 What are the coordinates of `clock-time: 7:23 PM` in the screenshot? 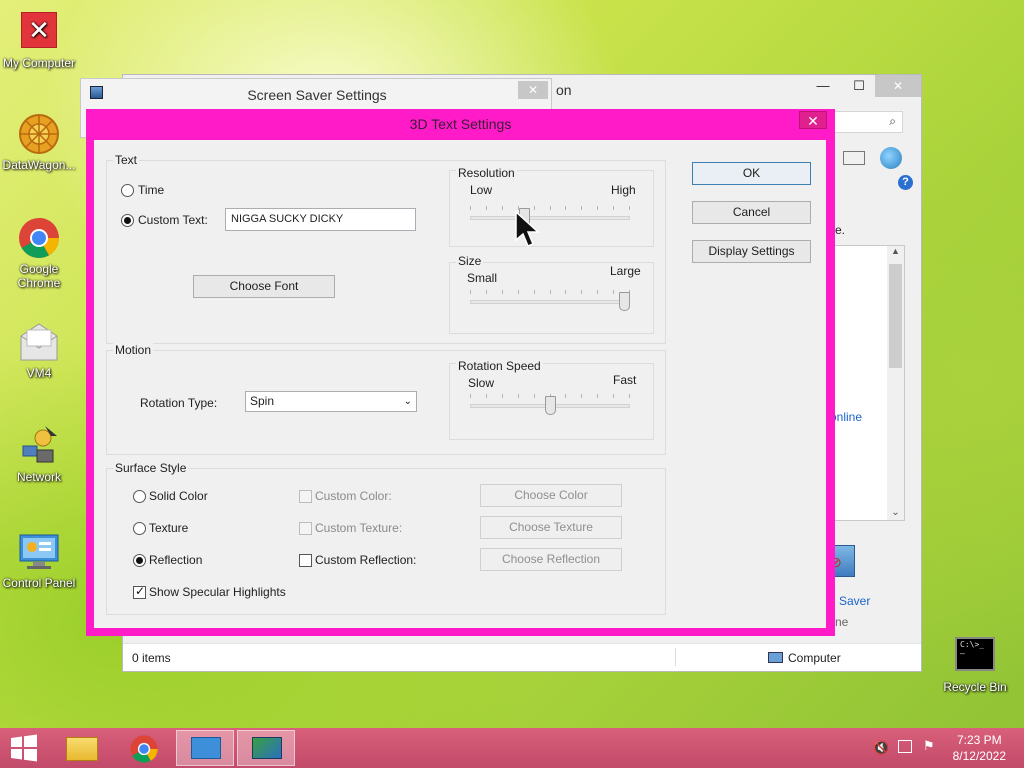 It's located at (979, 740).